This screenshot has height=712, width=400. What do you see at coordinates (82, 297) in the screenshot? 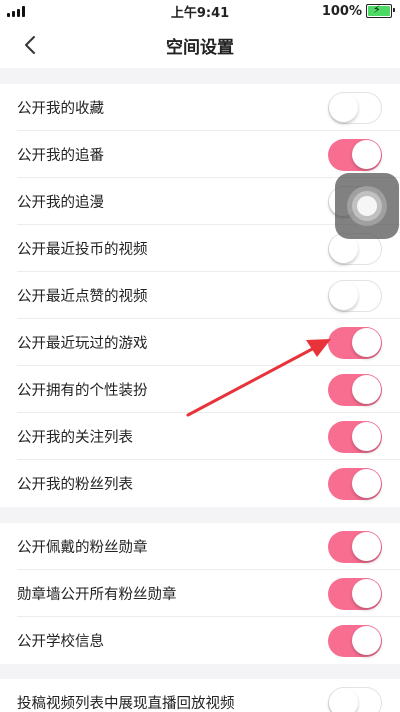
I see `settings-row-label: 公开最近点赞的视频` at bounding box center [82, 297].